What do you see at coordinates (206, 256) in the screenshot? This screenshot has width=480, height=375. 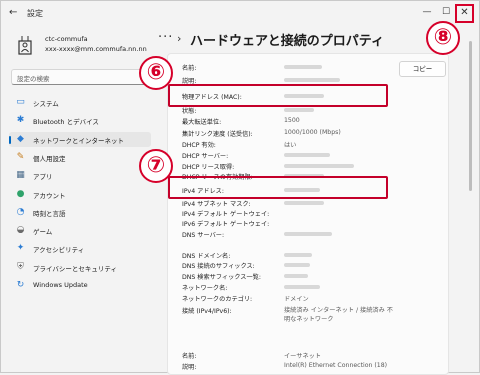 I see `property-label: DNS ドメイン名:` at bounding box center [206, 256].